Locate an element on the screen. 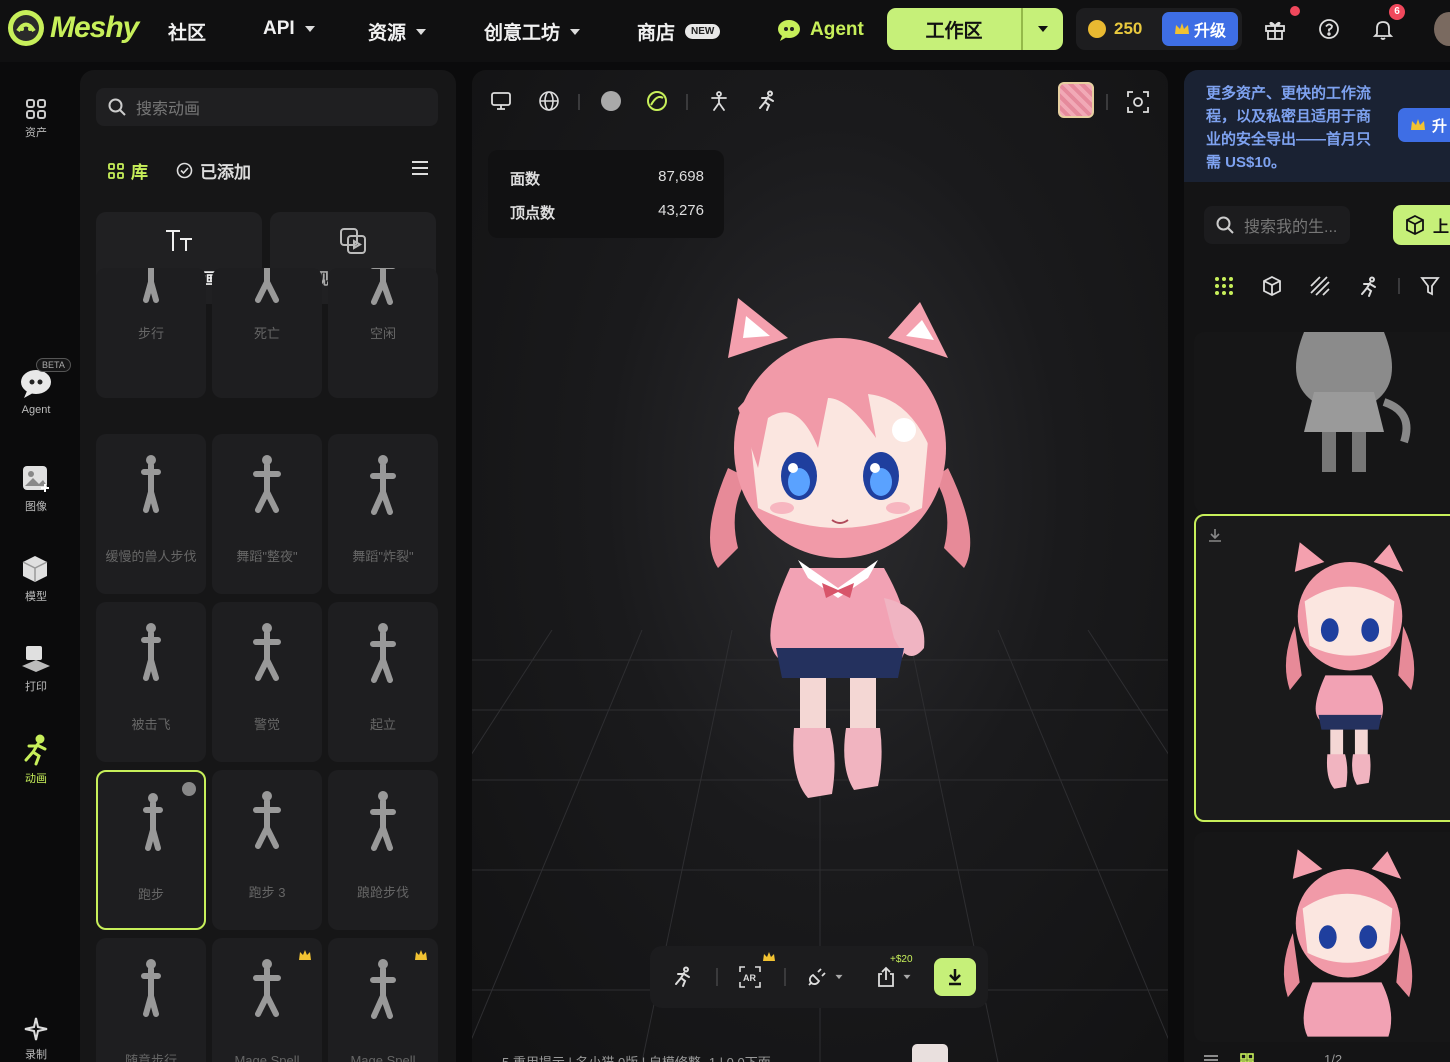 The width and height of the screenshot is (1450, 1062). wireframe-sphere-icon is located at coordinates (549, 101).